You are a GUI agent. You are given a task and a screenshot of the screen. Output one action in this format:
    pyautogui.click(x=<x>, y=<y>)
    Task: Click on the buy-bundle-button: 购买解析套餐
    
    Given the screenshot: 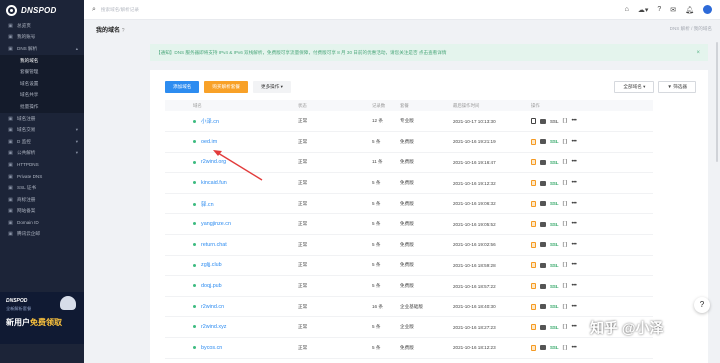 What is the action you would take?
    pyautogui.click(x=226, y=87)
    